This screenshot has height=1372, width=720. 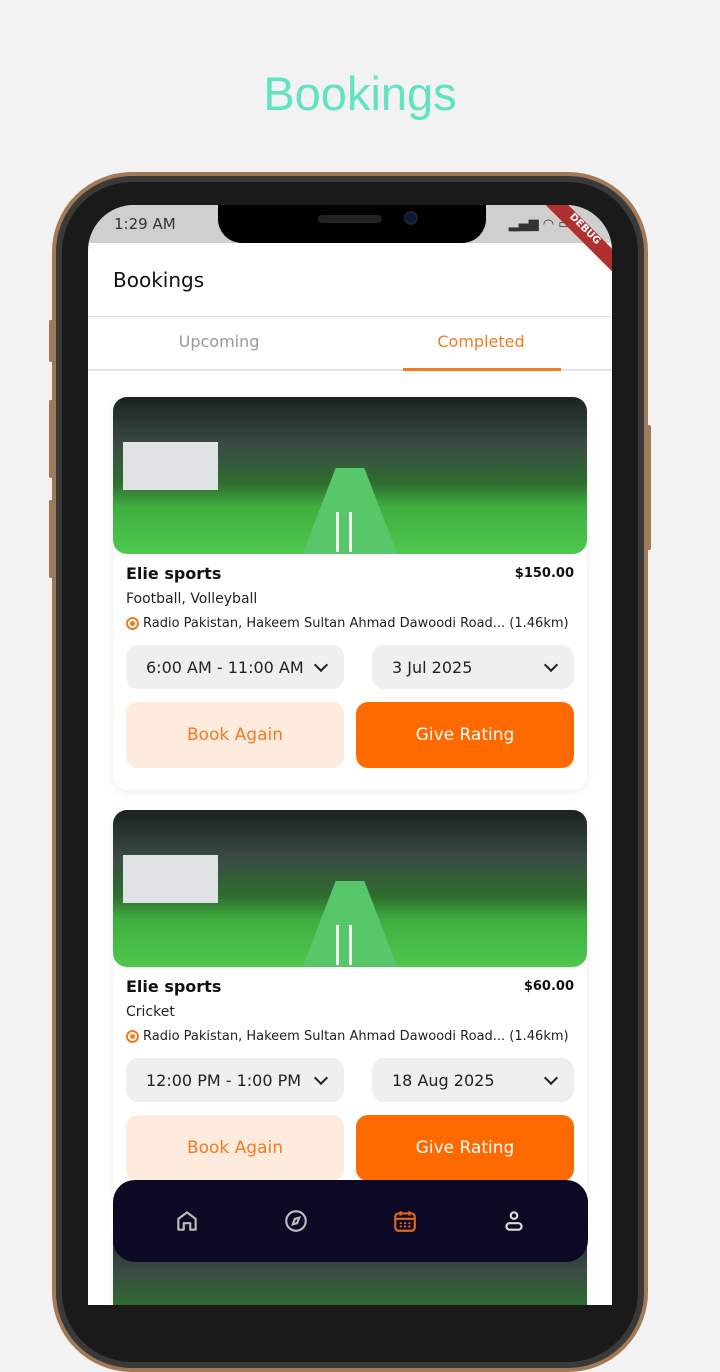 I want to click on date-dropdown: 18 Aug 2025, so click(x=473, y=1080).